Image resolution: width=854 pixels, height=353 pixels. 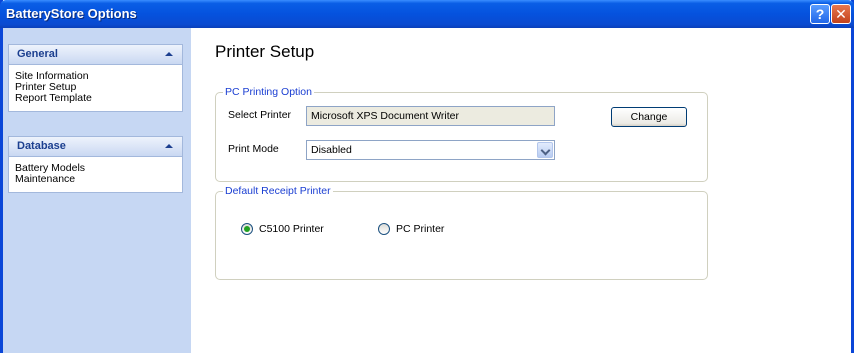 I want to click on pc-printer-label: PC Printer, so click(x=420, y=229).